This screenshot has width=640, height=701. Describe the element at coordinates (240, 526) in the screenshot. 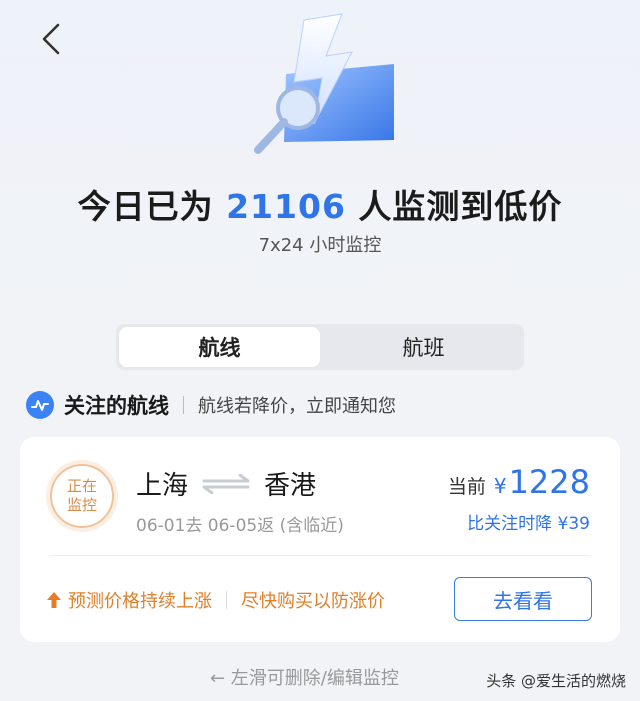

I see `travel-dates: 06-01去 06-05返 (含临近)` at that location.